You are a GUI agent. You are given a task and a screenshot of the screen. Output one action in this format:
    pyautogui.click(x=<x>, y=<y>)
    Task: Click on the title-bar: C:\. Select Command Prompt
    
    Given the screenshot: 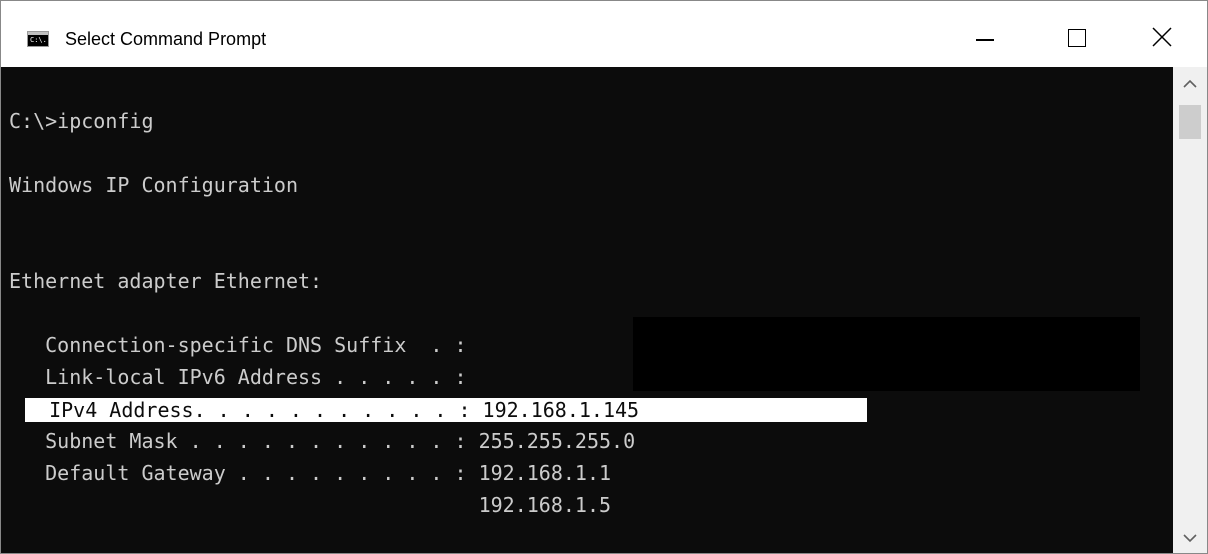 What is the action you would take?
    pyautogui.click(x=604, y=34)
    